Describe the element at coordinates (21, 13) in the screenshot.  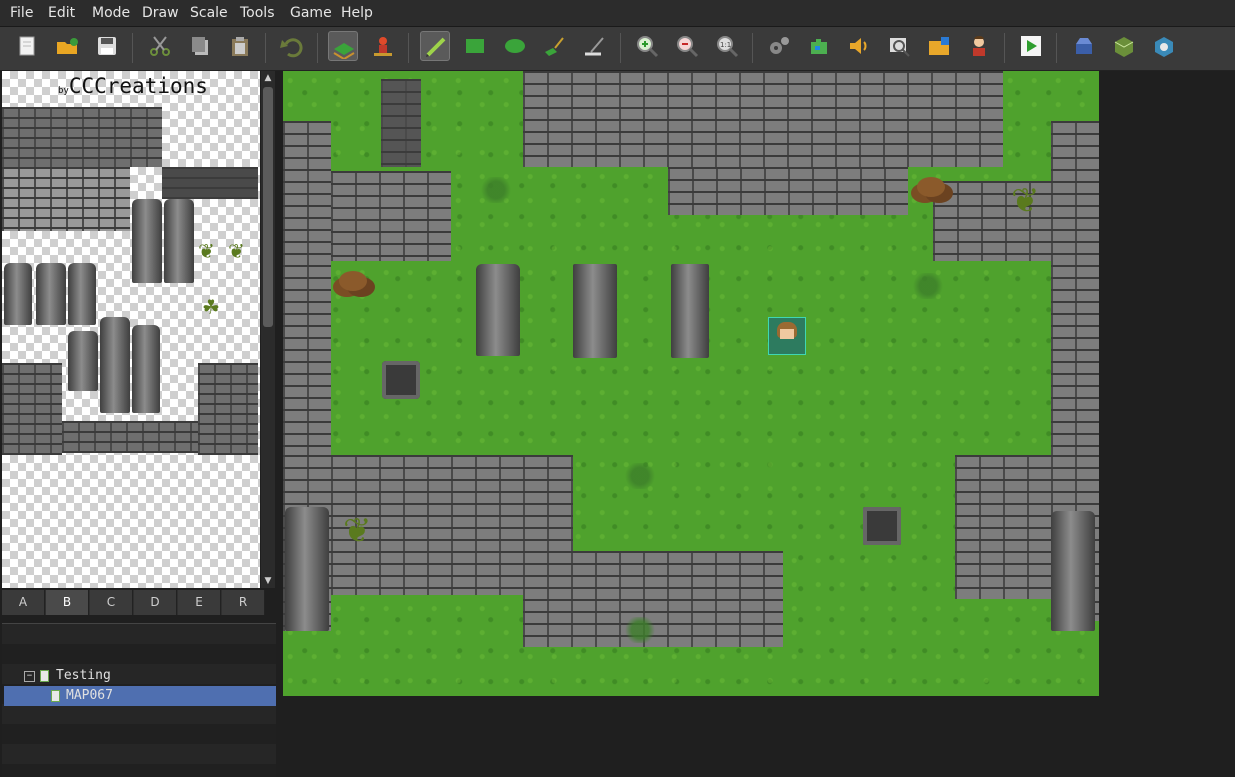
I see `menu-file: File` at that location.